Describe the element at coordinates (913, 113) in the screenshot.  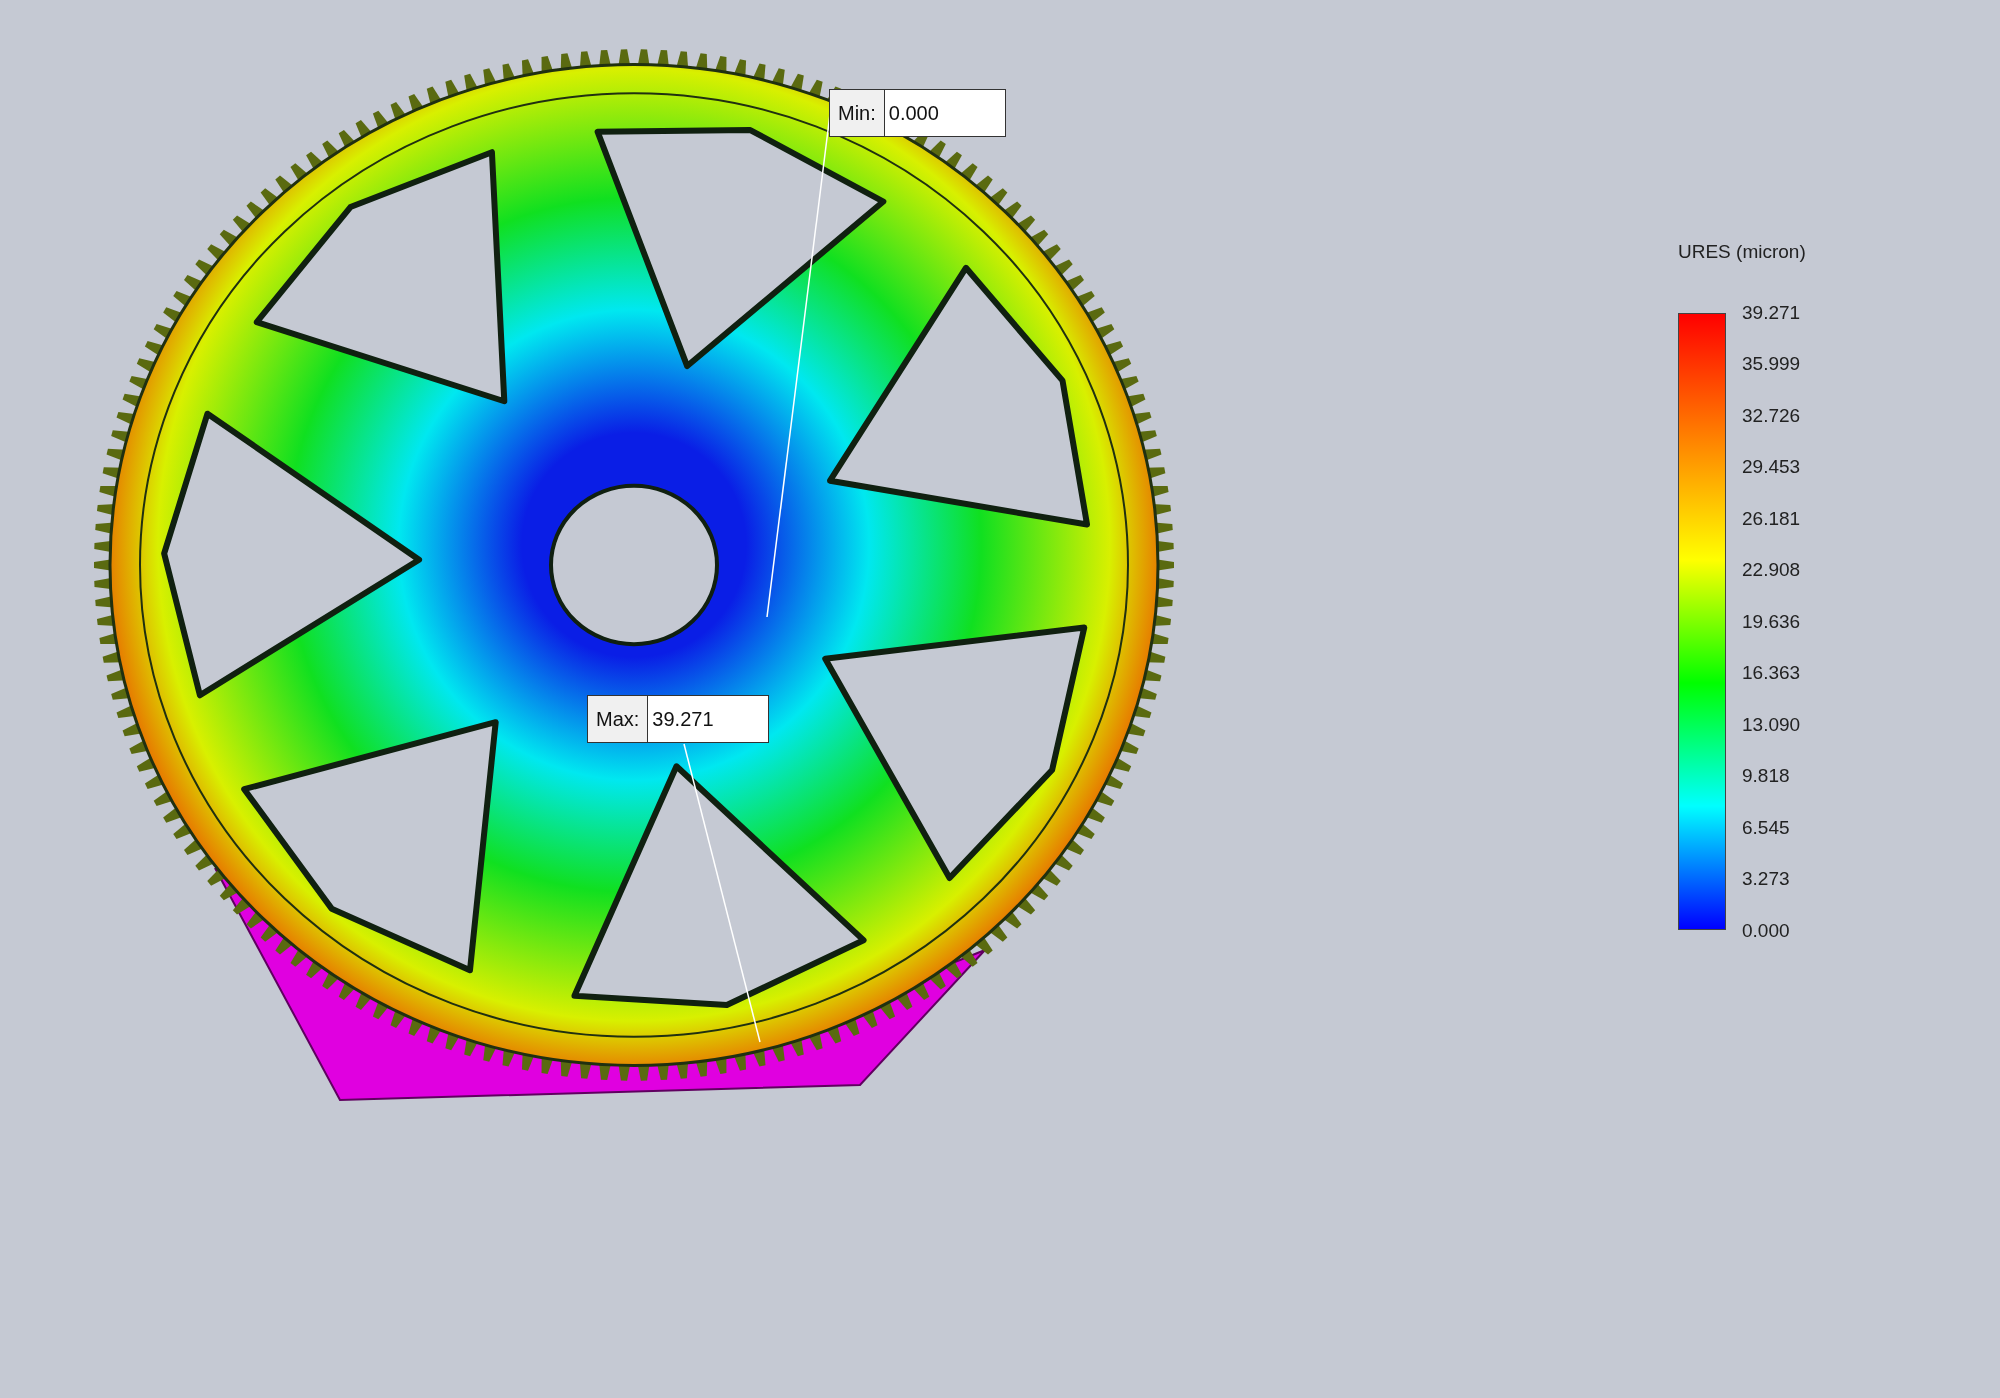
I see `probe-value: 0.000` at that location.